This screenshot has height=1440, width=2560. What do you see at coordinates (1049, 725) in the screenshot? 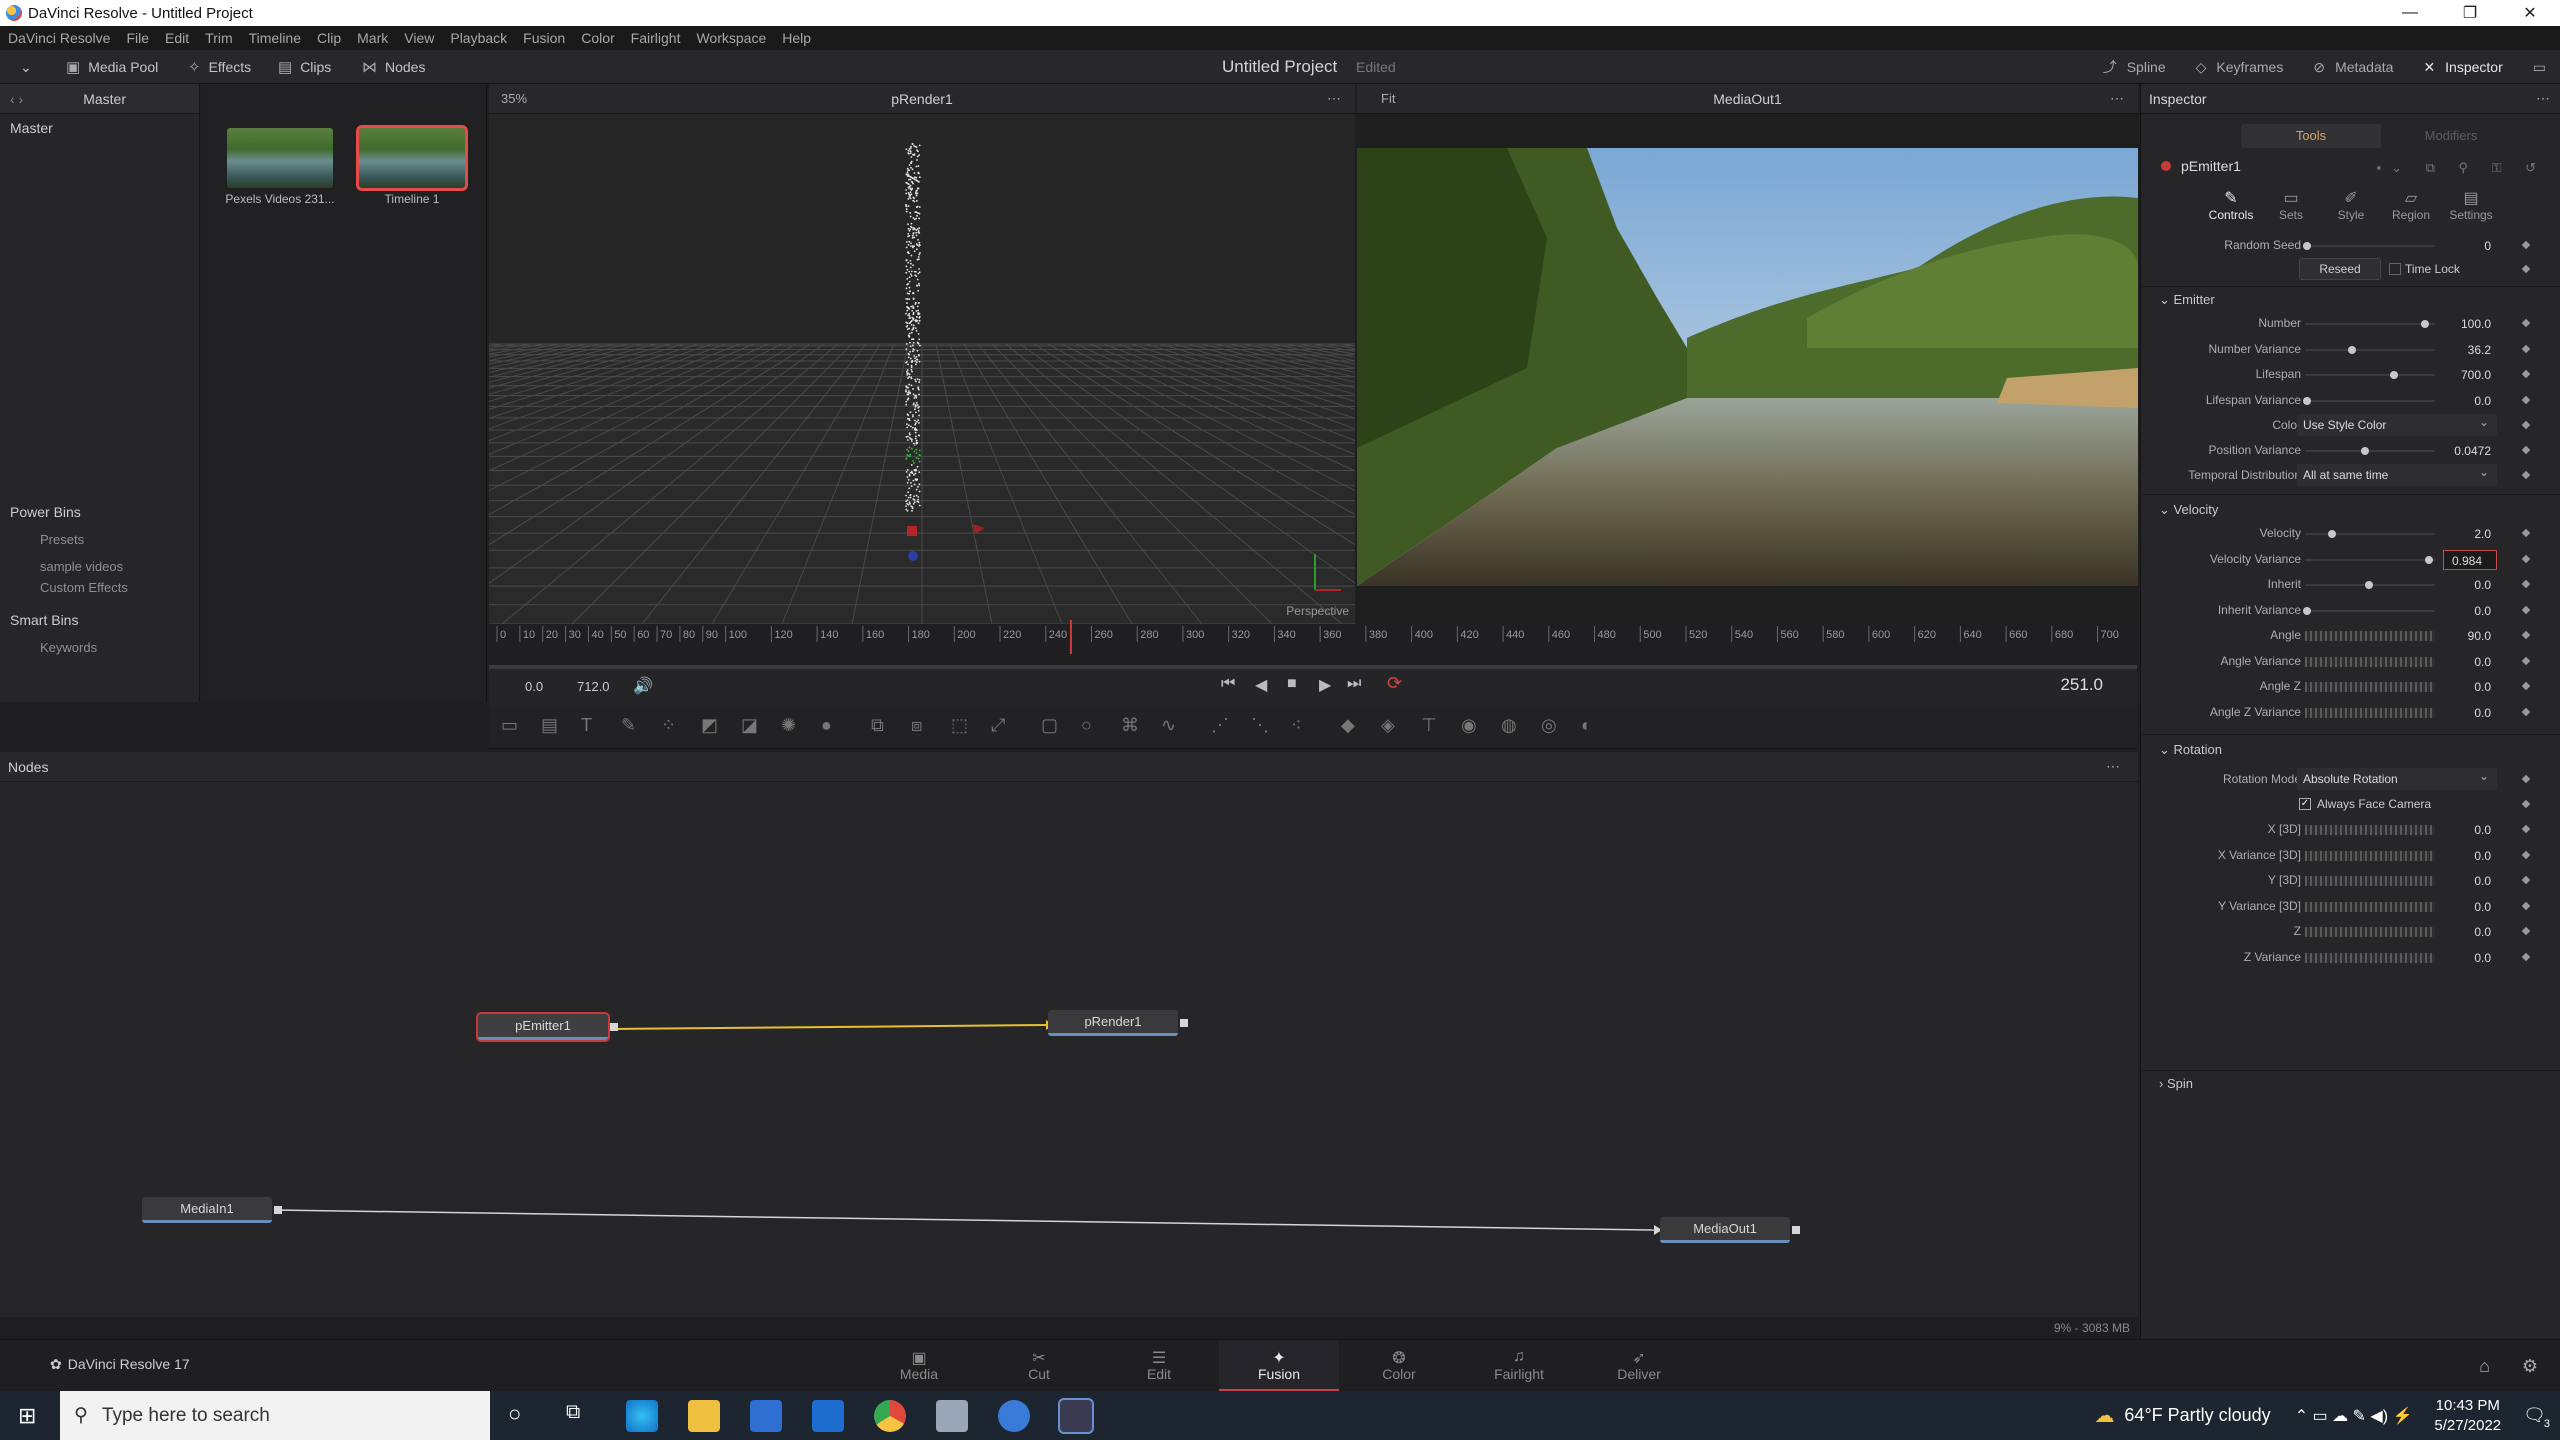
I see `rectangle-mask-icon: ▢` at bounding box center [1049, 725].